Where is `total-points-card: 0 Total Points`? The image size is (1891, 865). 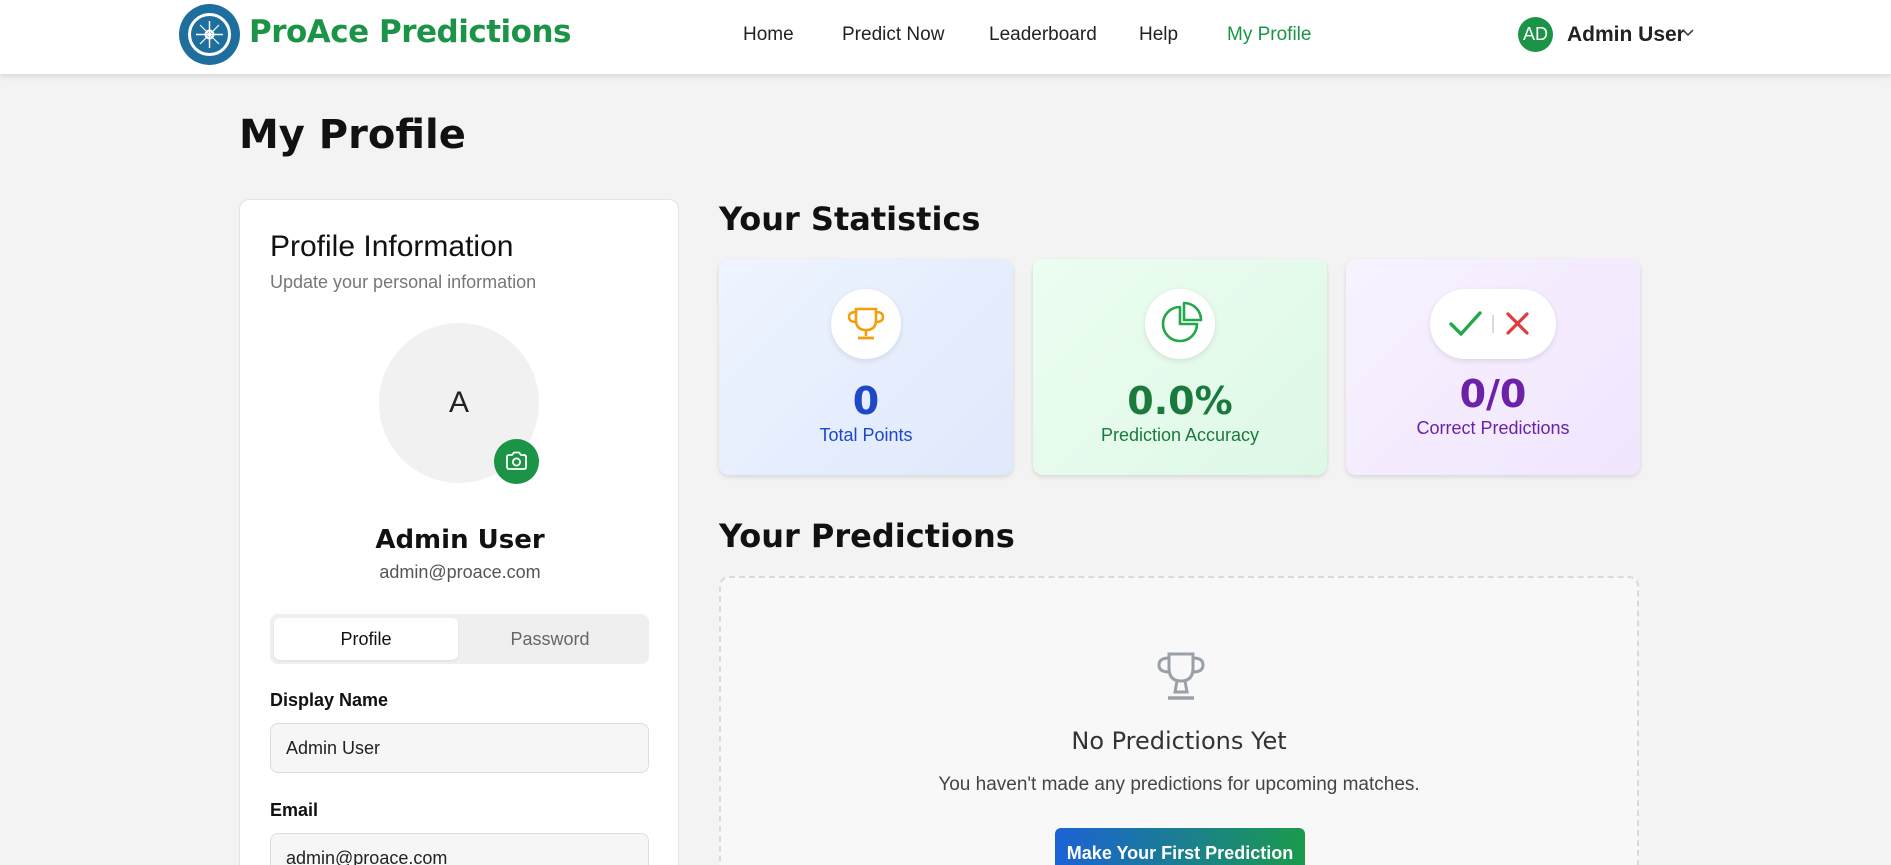 total-points-card: 0 Total Points is located at coordinates (866, 367).